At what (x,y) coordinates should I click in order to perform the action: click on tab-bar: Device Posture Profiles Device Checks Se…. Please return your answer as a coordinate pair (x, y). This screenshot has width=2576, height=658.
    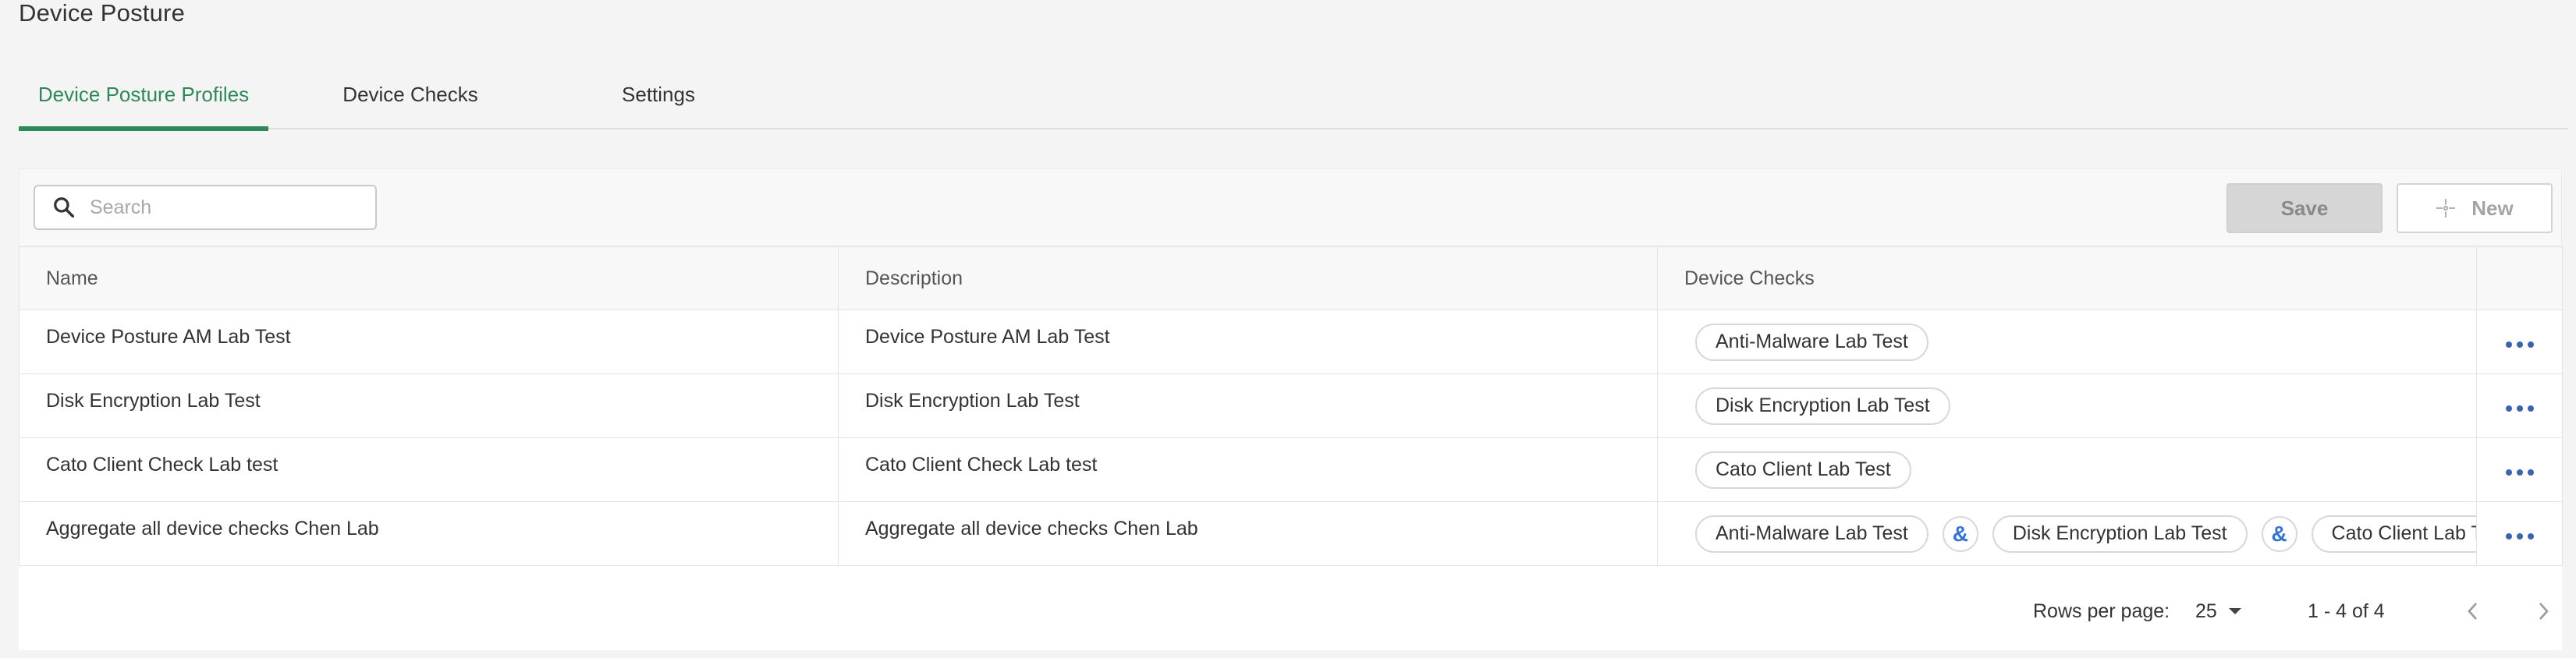
    Looking at the image, I should click on (1293, 95).